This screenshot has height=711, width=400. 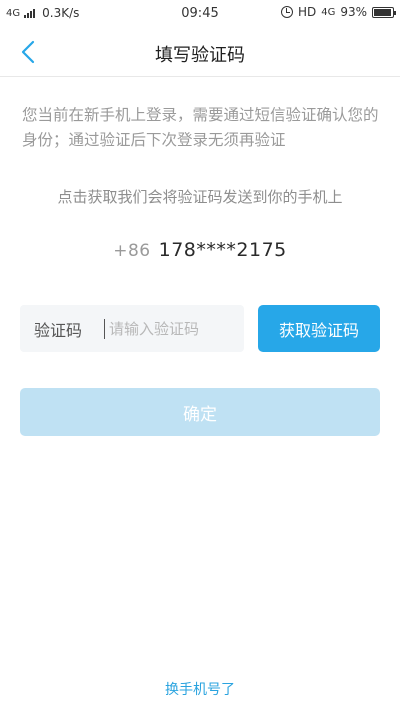 I want to click on verification-code-field: 验证码, so click(x=132, y=328).